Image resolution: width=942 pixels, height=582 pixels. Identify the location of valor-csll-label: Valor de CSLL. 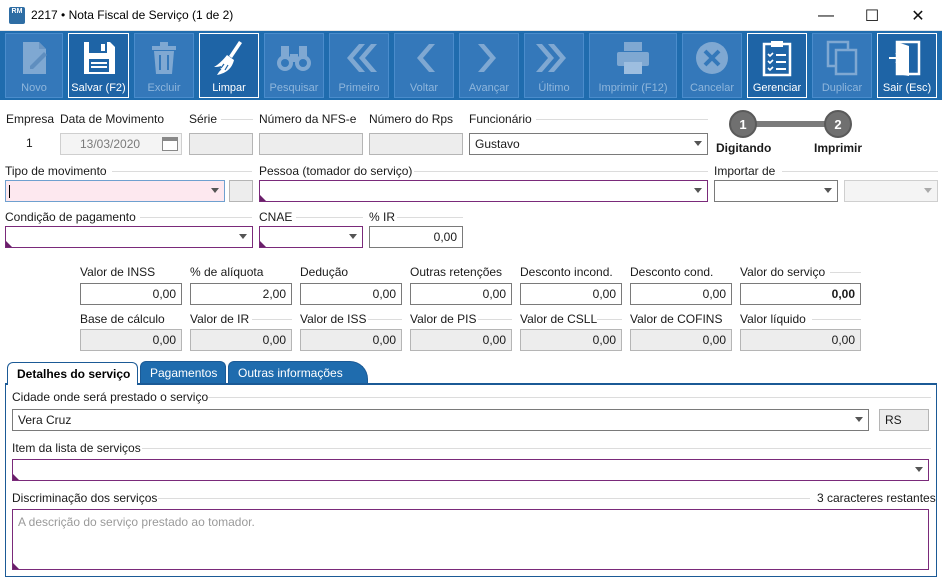
(559, 319).